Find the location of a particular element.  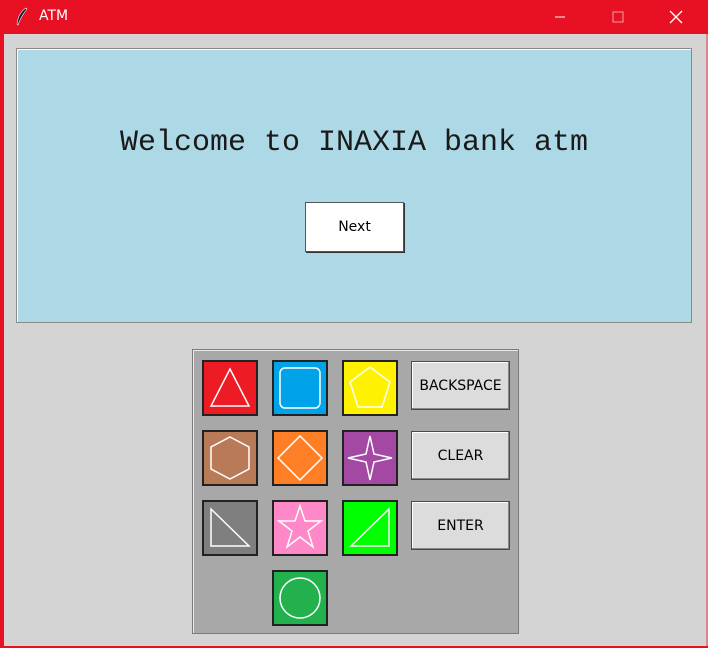

enter-button: ENTER is located at coordinates (460, 525).